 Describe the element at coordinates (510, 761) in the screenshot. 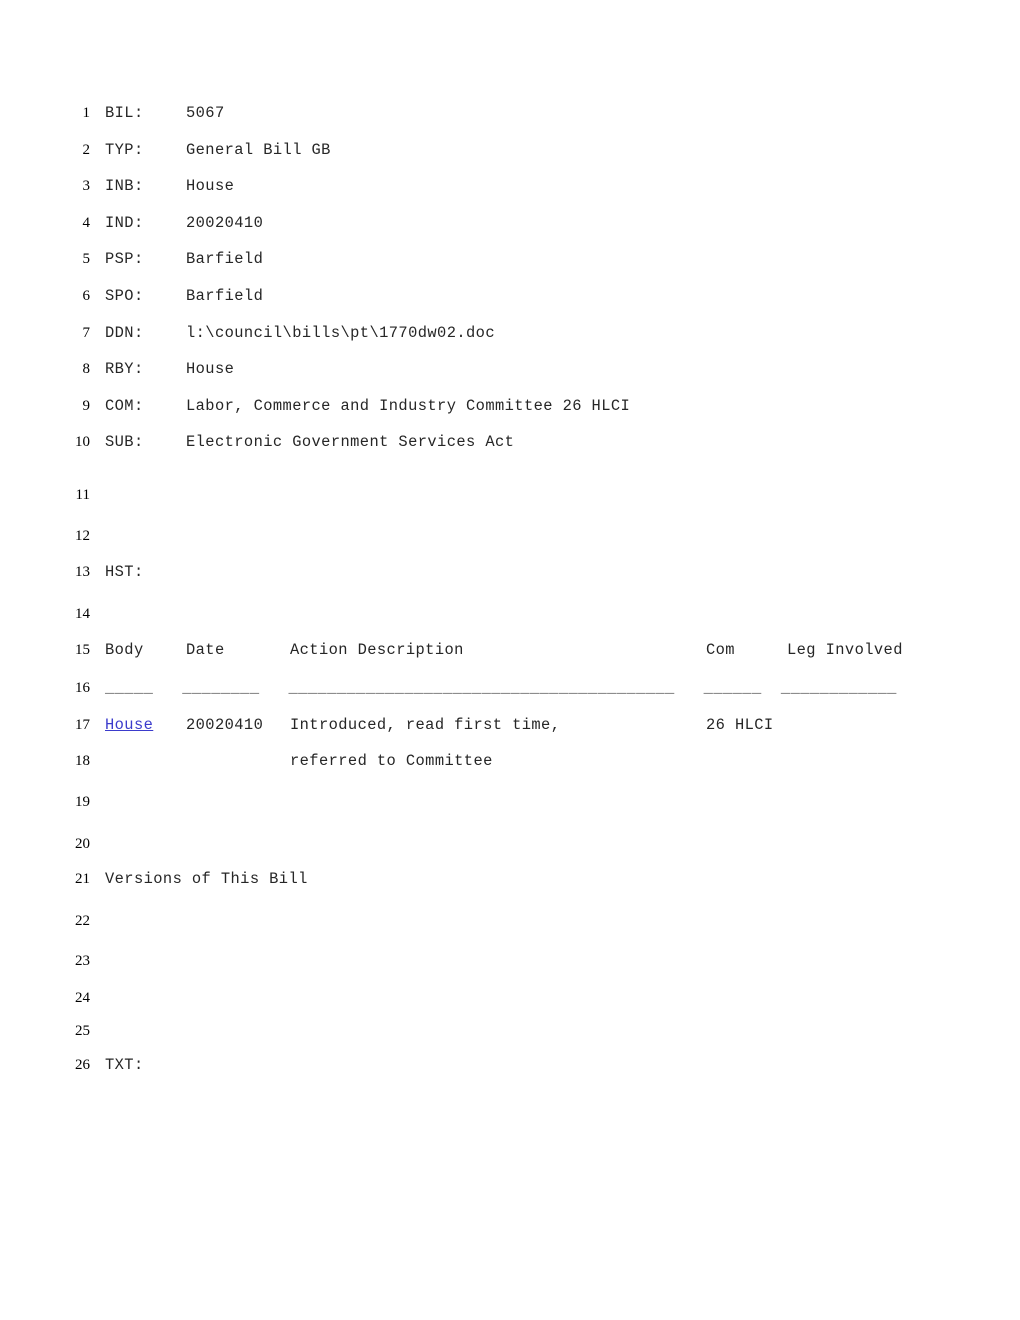

I see `history-table-row-continued: 18 referred to Committee` at that location.